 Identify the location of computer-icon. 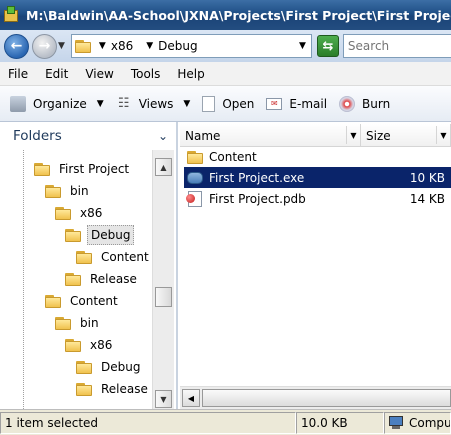
(397, 422).